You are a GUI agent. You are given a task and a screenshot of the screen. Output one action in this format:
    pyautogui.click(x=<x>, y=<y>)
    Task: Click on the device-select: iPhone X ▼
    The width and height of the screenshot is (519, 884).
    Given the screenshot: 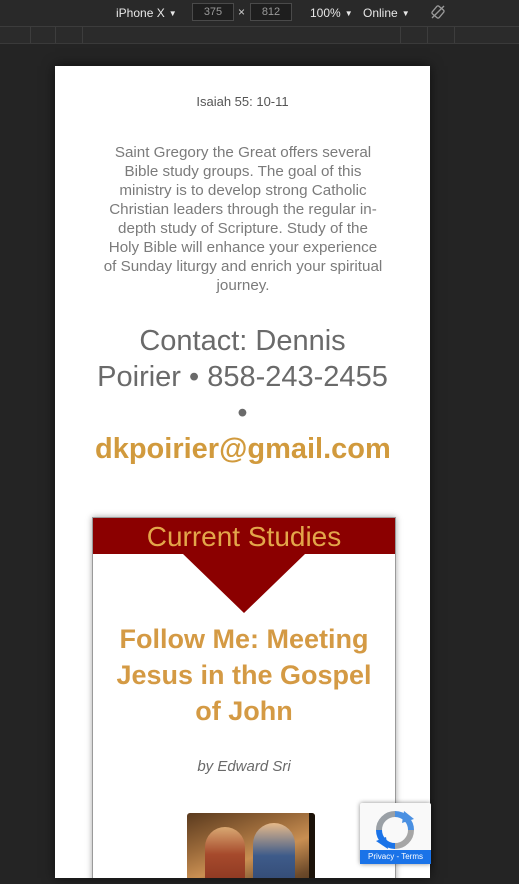 What is the action you would take?
    pyautogui.click(x=146, y=13)
    